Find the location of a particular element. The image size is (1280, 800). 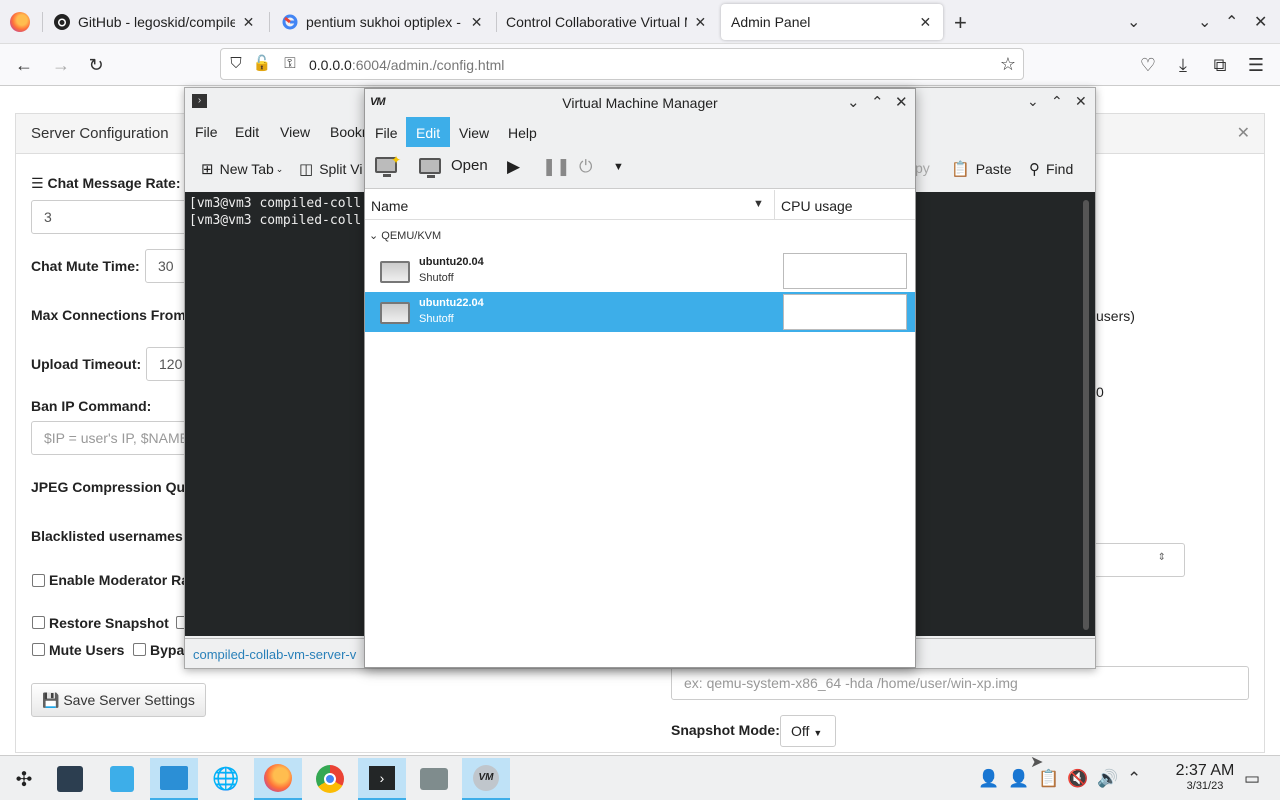

list-all-tabs-icon: ⌄ is located at coordinates (1133, 22).